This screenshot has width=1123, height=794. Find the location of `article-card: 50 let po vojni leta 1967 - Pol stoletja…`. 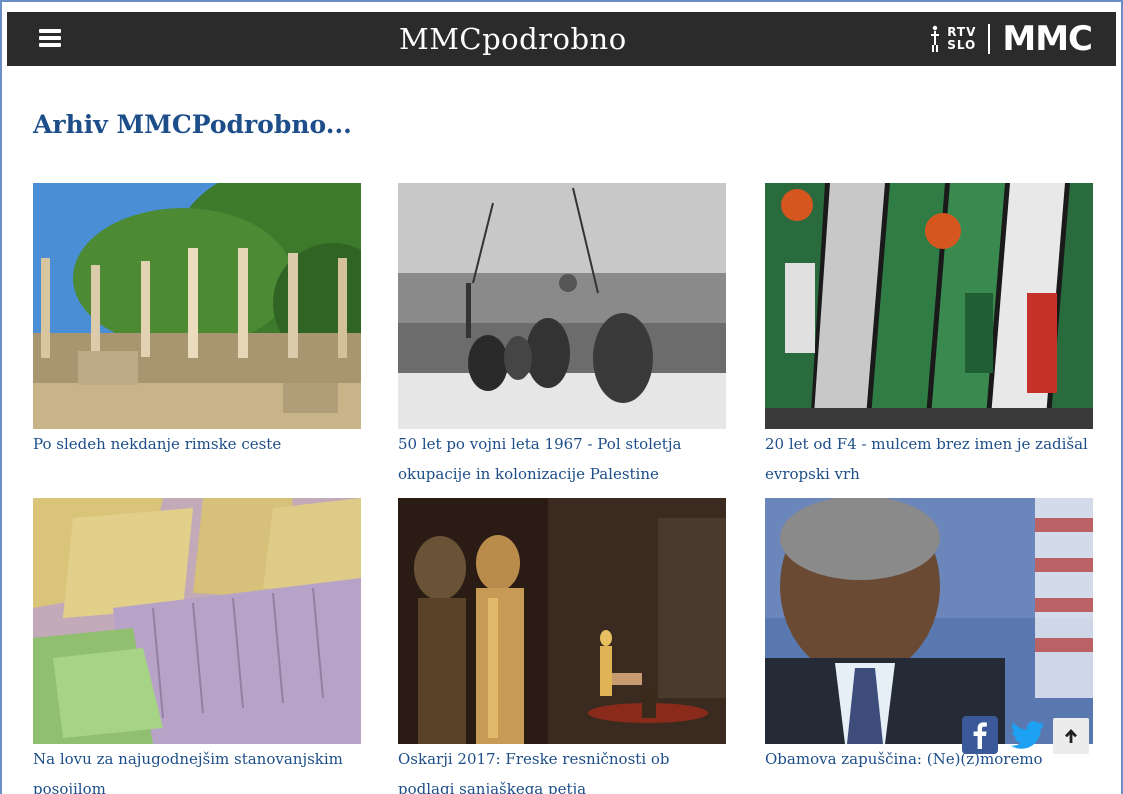

article-card: 50 let po vojni leta 1967 - Pol stoletja… is located at coordinates (562, 336).